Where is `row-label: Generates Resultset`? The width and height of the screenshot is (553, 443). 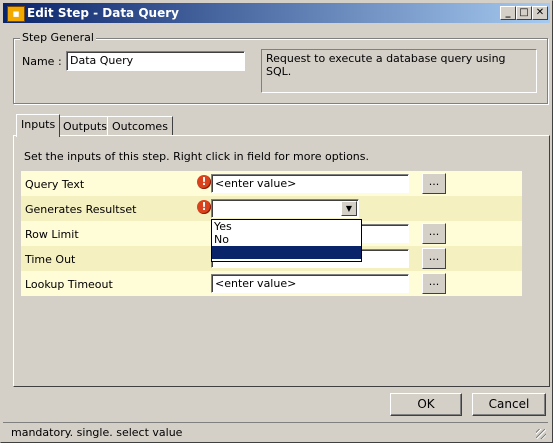 row-label: Generates Resultset is located at coordinates (81, 209).